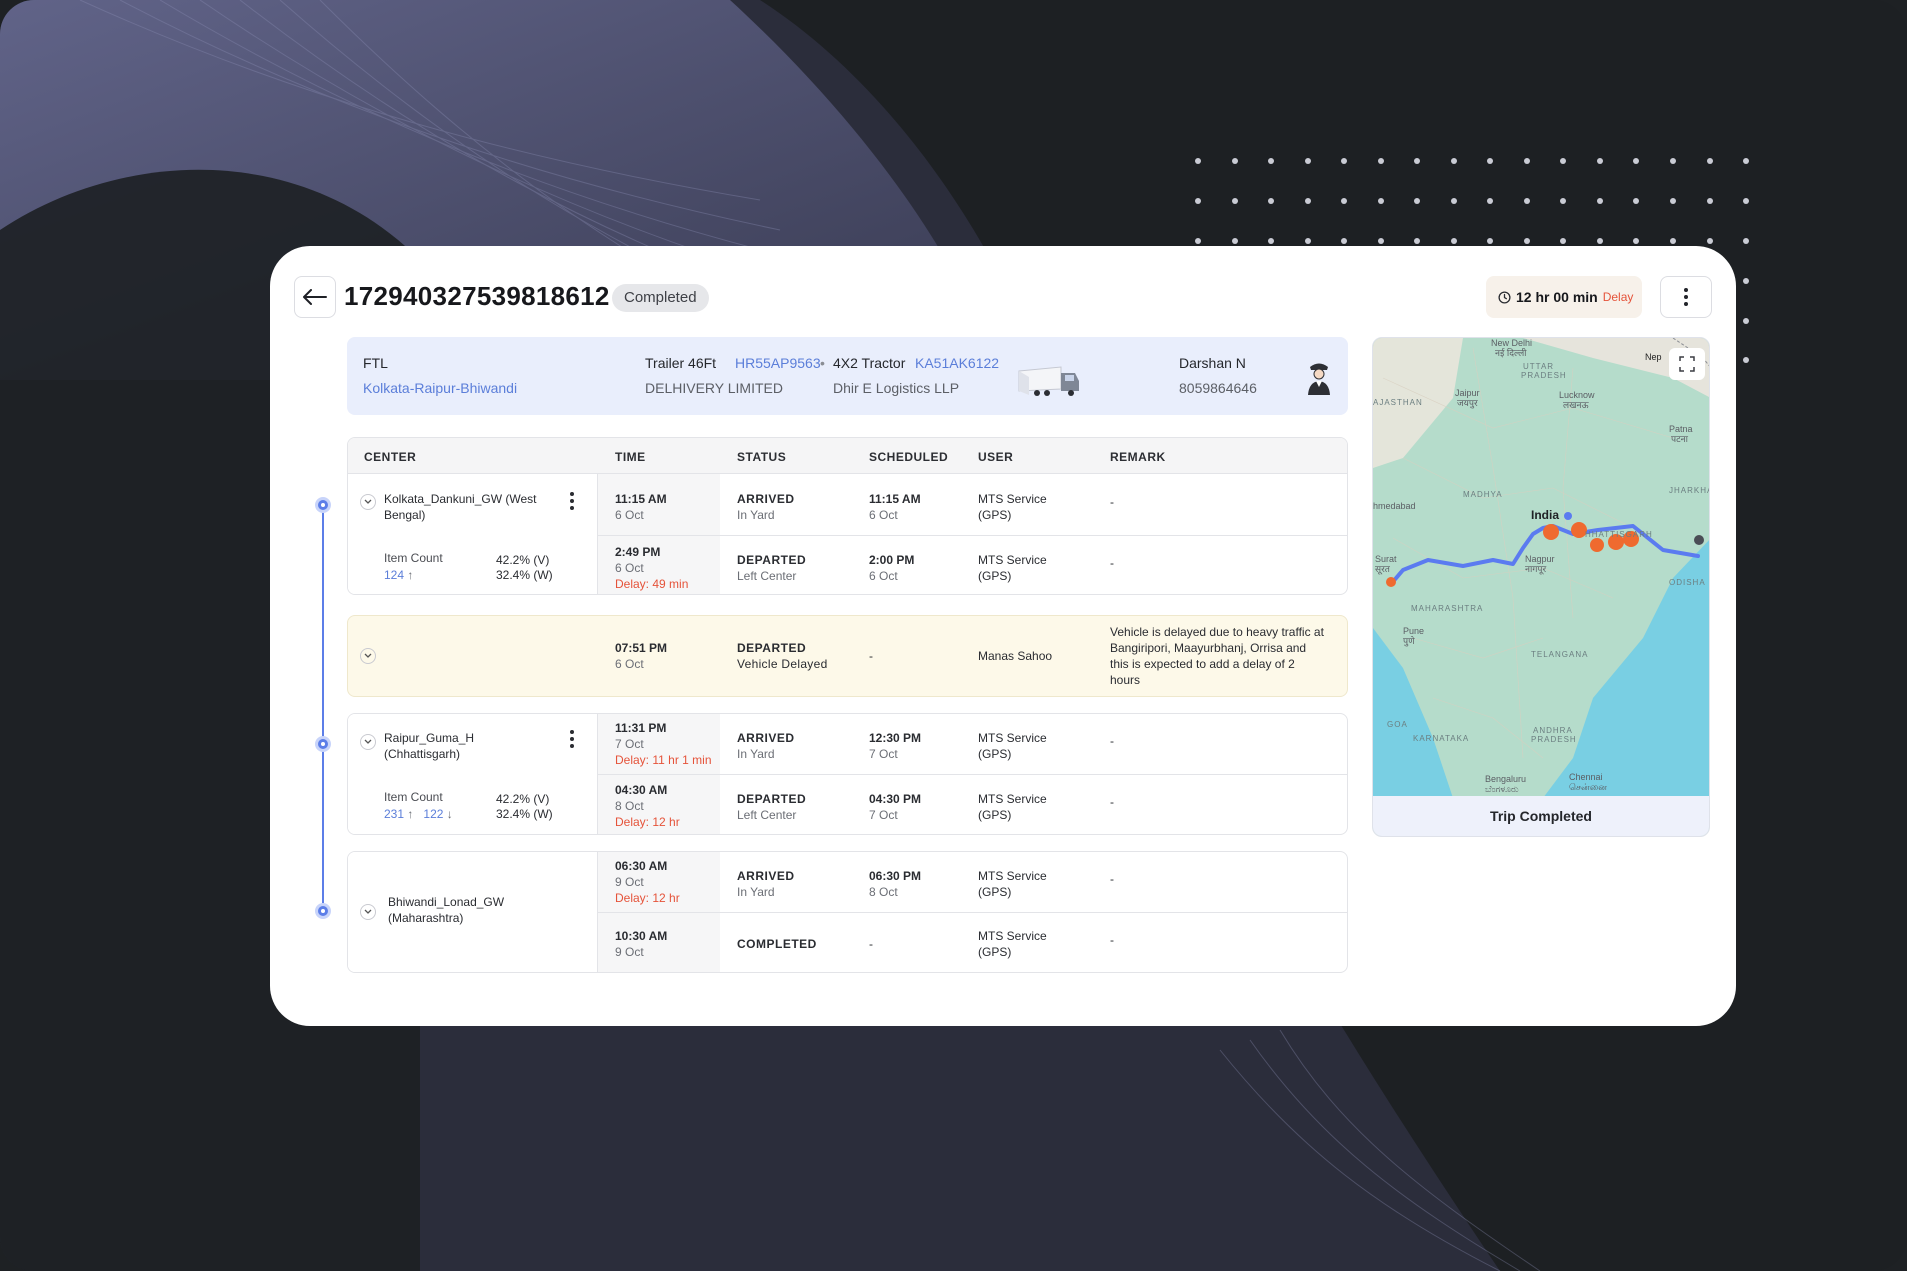  Describe the element at coordinates (1398, 402) in the screenshot. I see `map-label-rajasthan: AJASTHAN` at that location.